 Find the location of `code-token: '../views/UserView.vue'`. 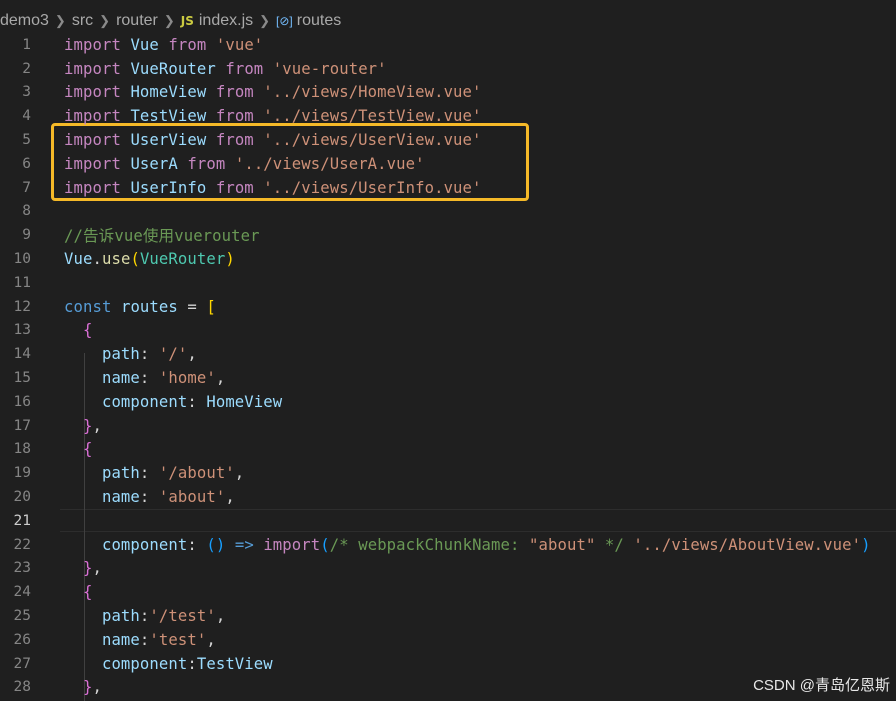

code-token: '../views/UserView.vue' is located at coordinates (372, 140).